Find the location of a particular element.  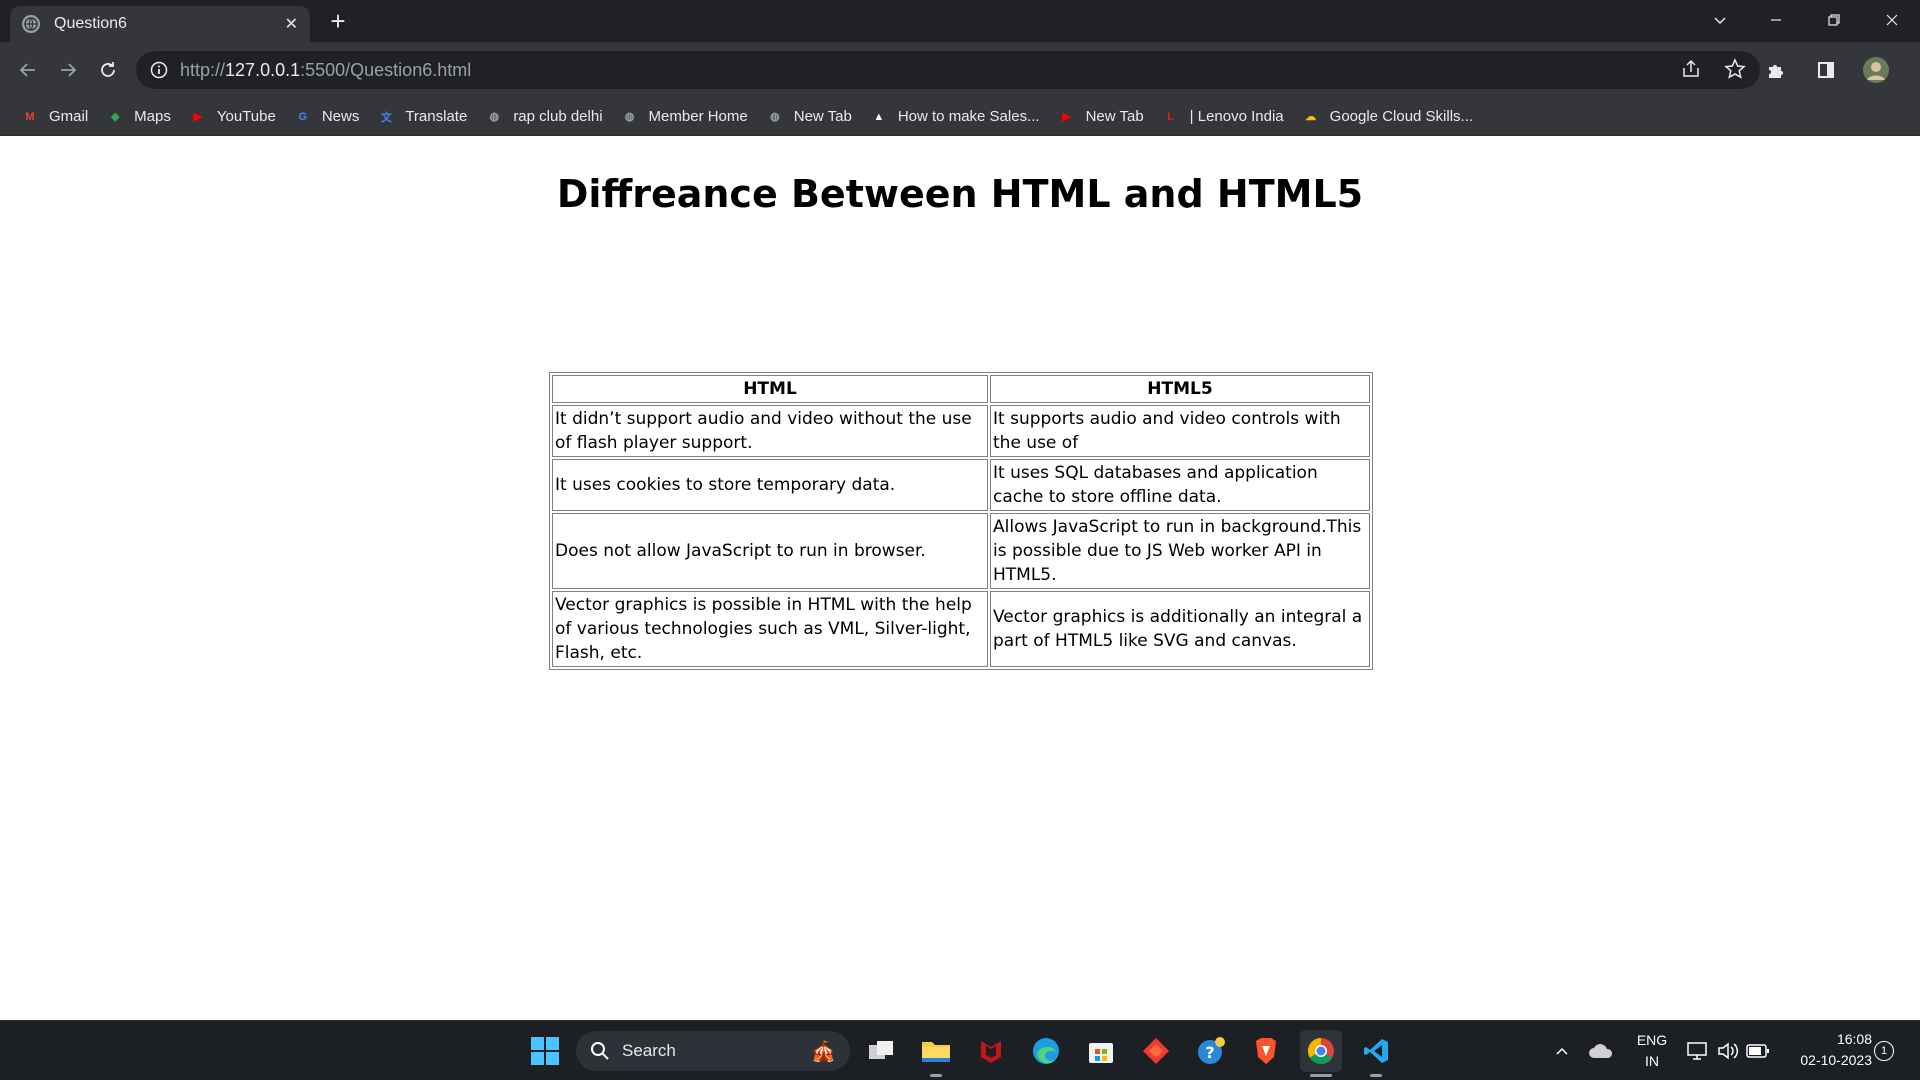

maps-icon: ◆ is located at coordinates (115, 117).